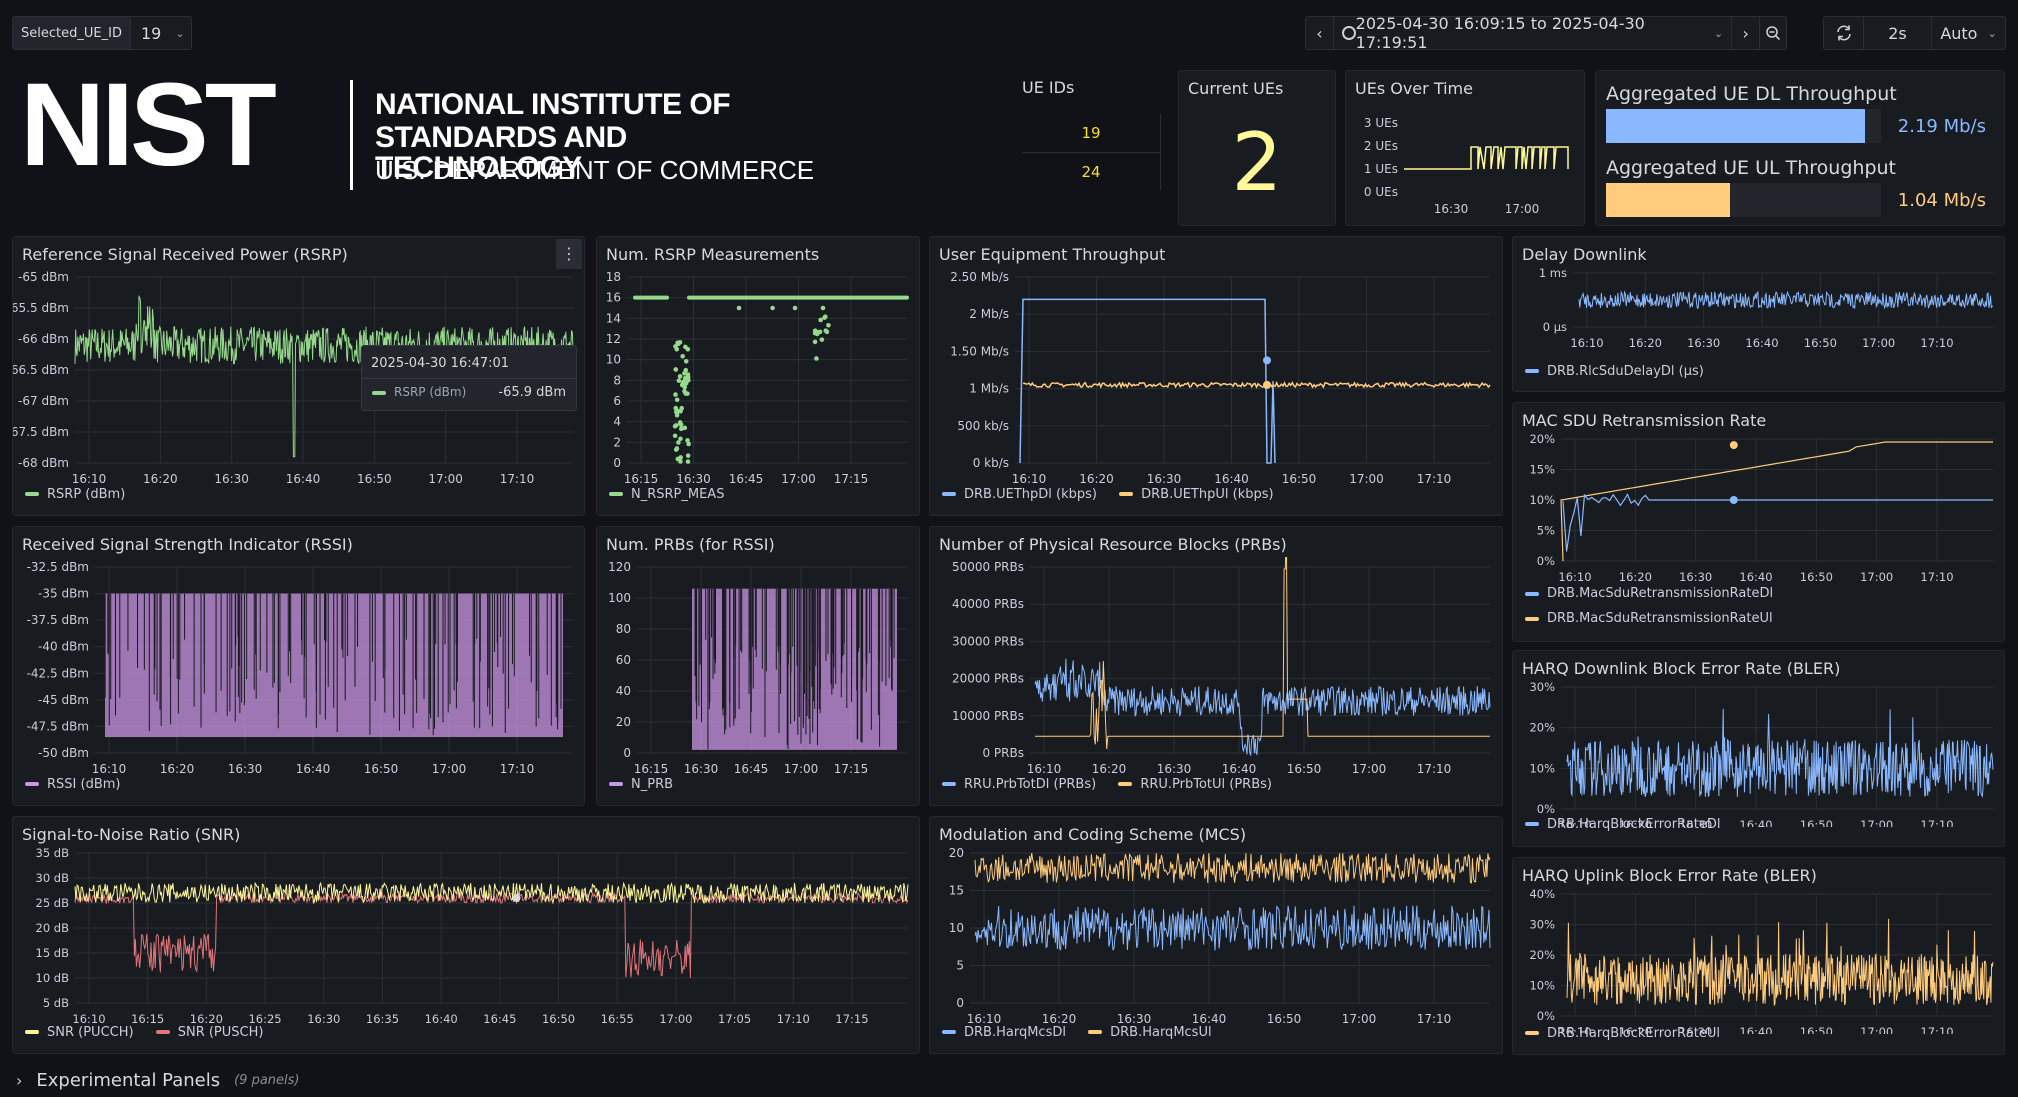 The width and height of the screenshot is (2018, 1097). What do you see at coordinates (79, 1032) in the screenshot?
I see `legend-item: SNR (PUCCH)` at bounding box center [79, 1032].